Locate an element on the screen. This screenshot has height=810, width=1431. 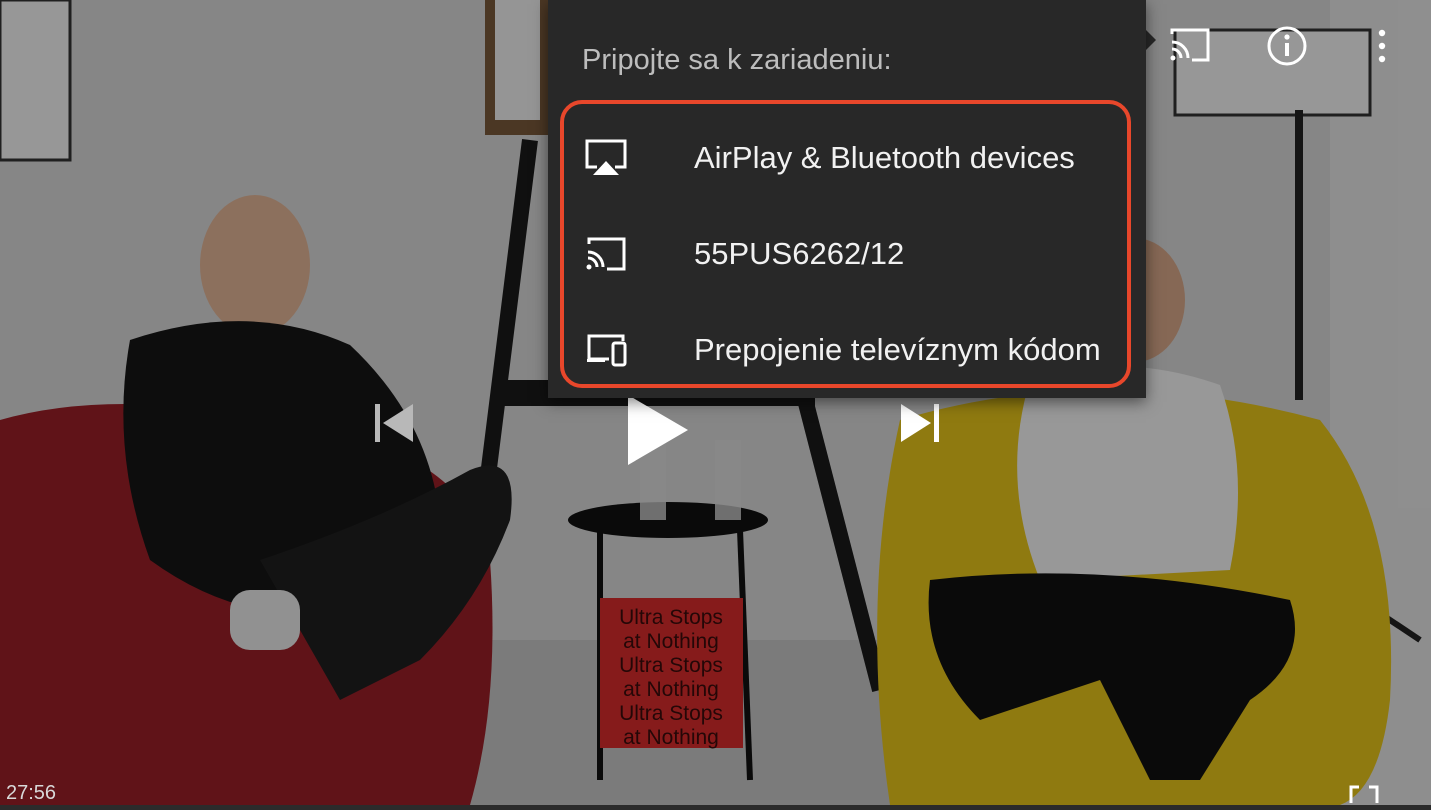
more-vert-icon is located at coordinates (1382, 46).